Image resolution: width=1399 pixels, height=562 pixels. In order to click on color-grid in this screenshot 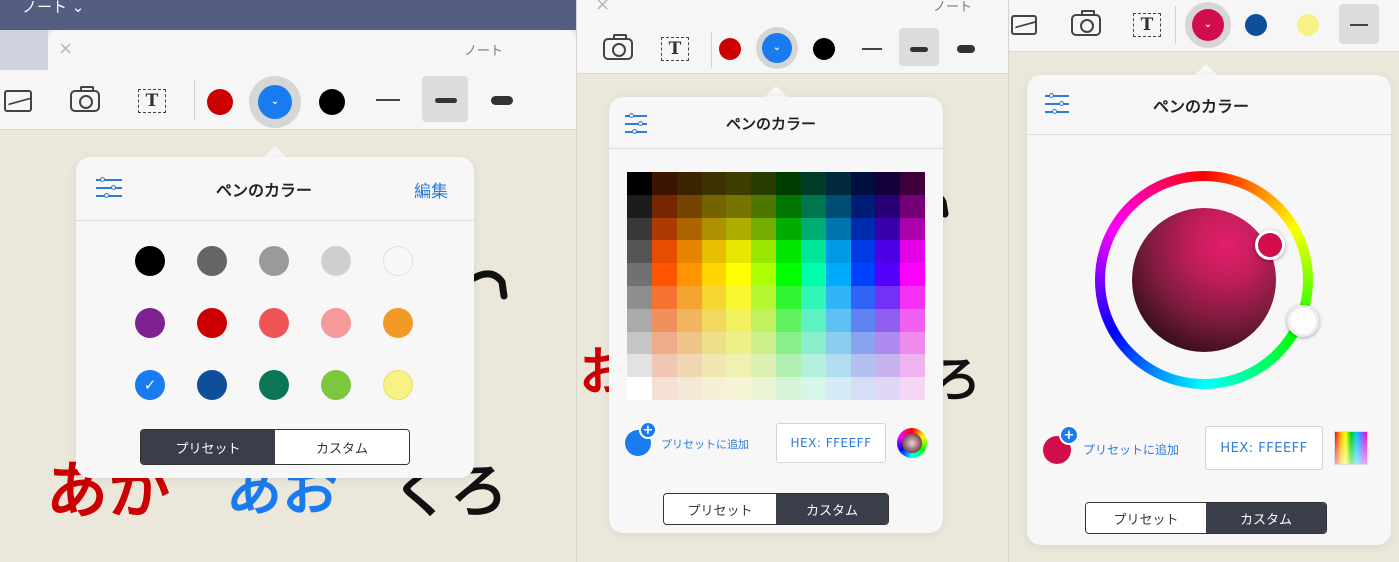, I will do `click(776, 286)`.